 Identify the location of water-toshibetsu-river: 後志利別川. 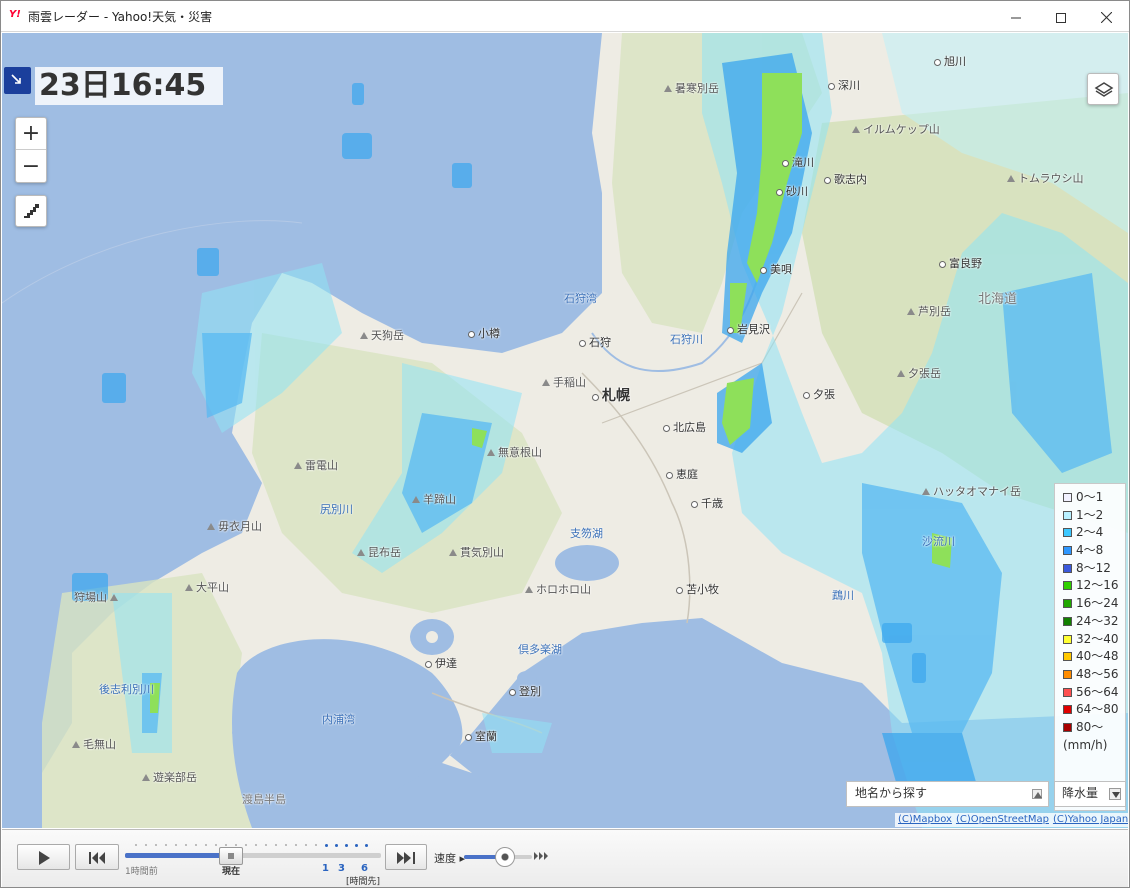
(126, 689).